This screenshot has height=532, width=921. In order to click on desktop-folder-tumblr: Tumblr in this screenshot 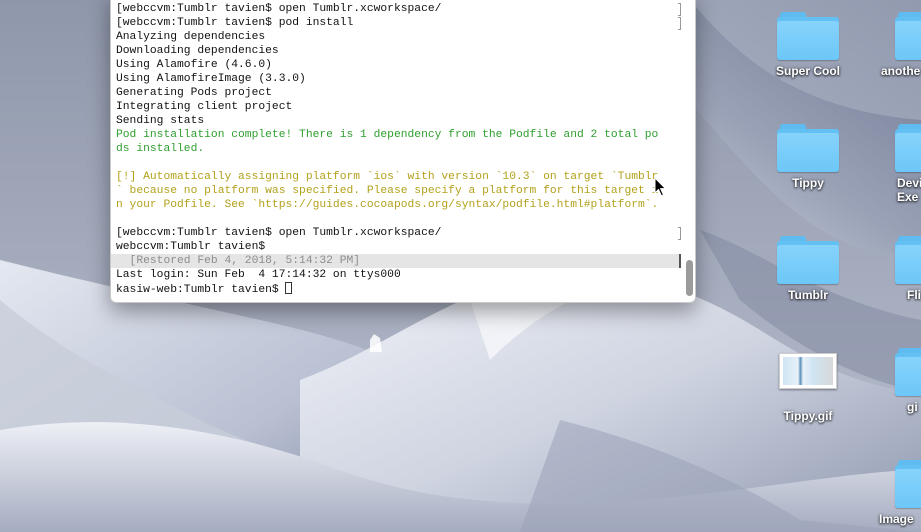, I will do `click(808, 268)`.